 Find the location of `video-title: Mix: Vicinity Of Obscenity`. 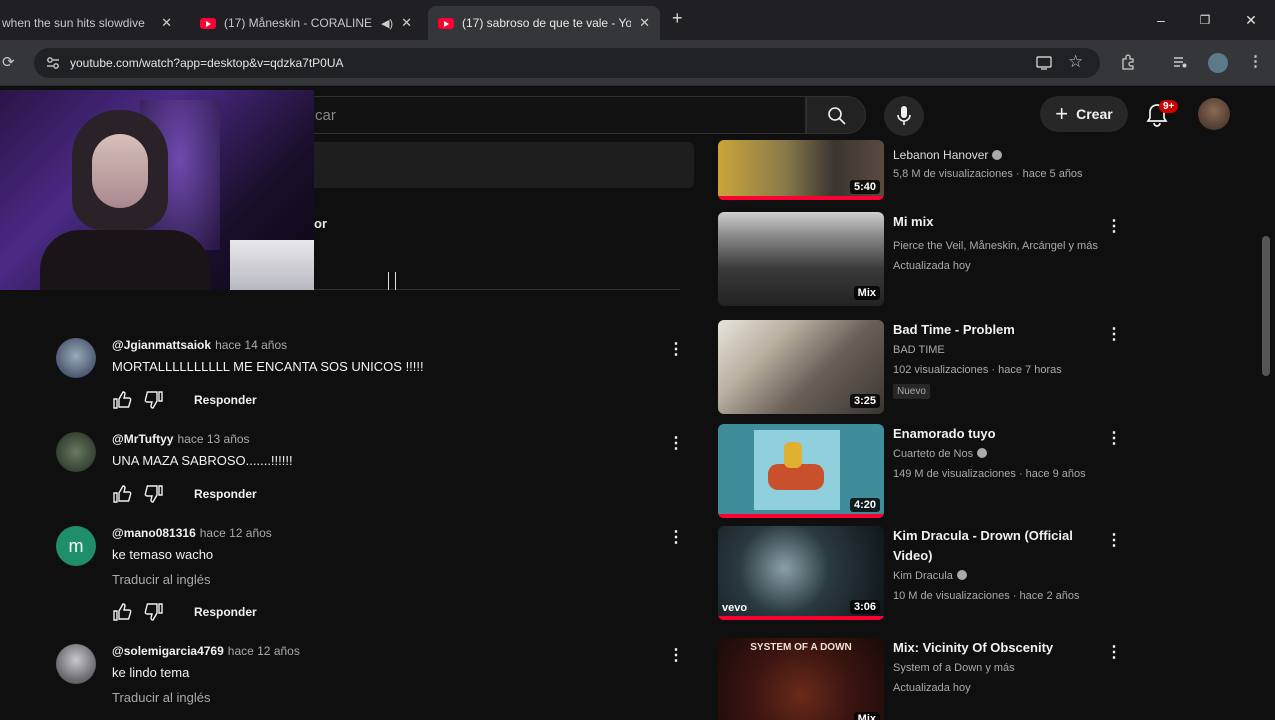

video-title: Mix: Vicinity Of Obscenity is located at coordinates (1003, 648).